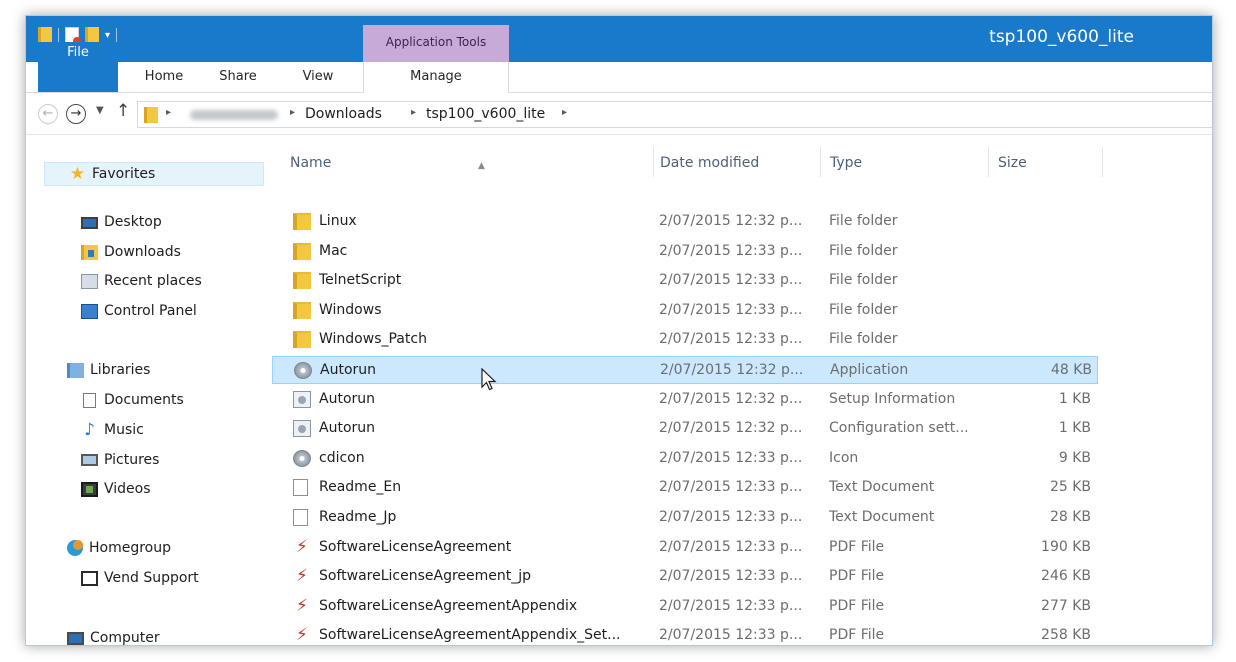 The width and height of the screenshot is (1236, 662). What do you see at coordinates (164, 77) in the screenshot?
I see `tab-home: Home` at bounding box center [164, 77].